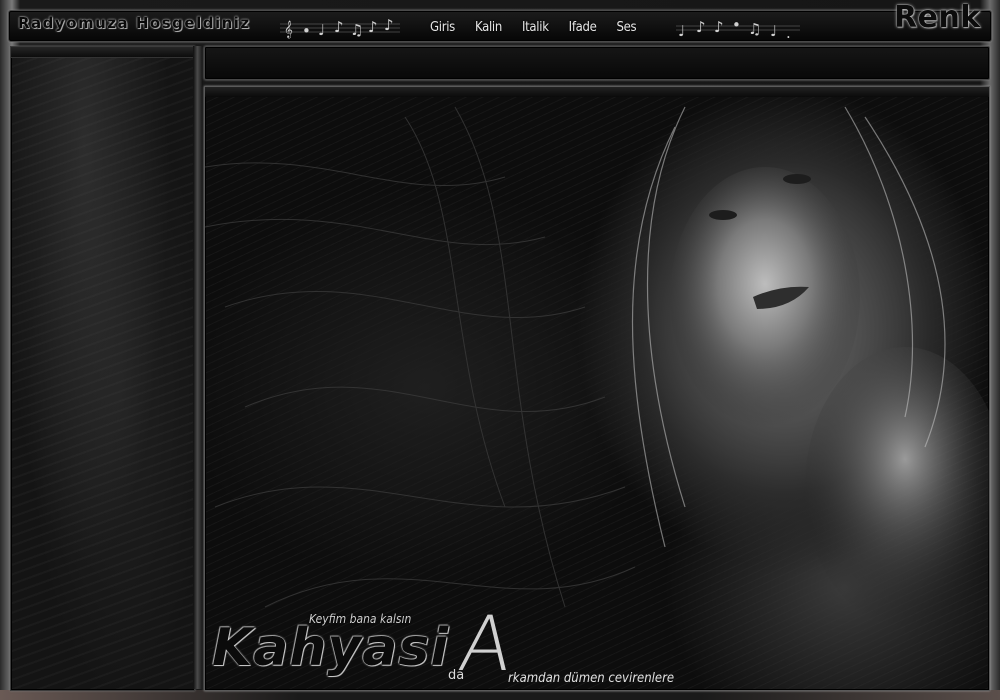  I want to click on message-input-bar, so click(597, 63).